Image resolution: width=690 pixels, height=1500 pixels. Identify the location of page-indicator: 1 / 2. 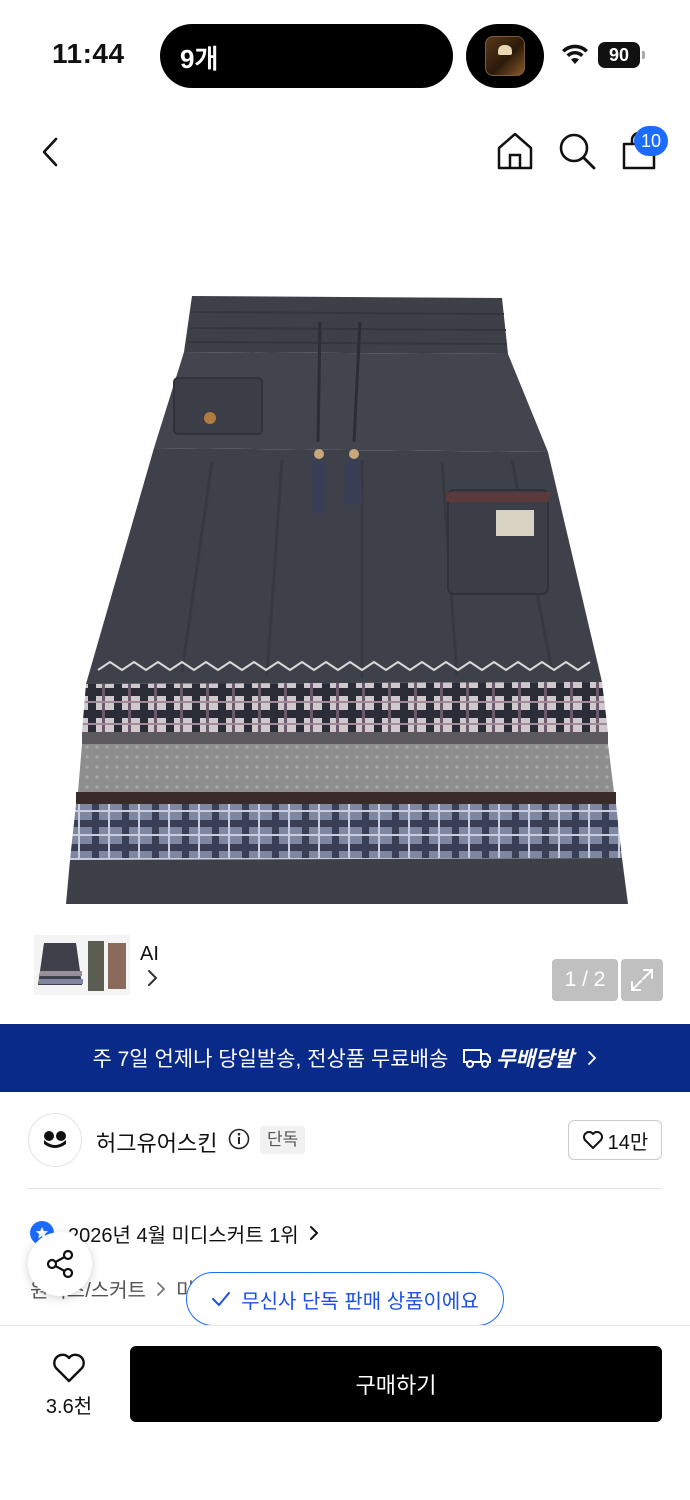
(585, 980).